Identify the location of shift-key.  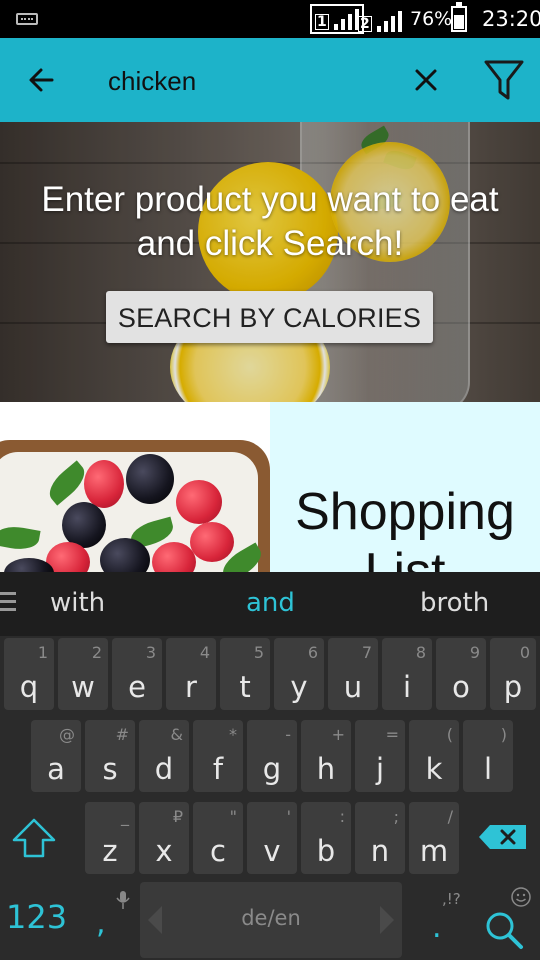
(34, 840).